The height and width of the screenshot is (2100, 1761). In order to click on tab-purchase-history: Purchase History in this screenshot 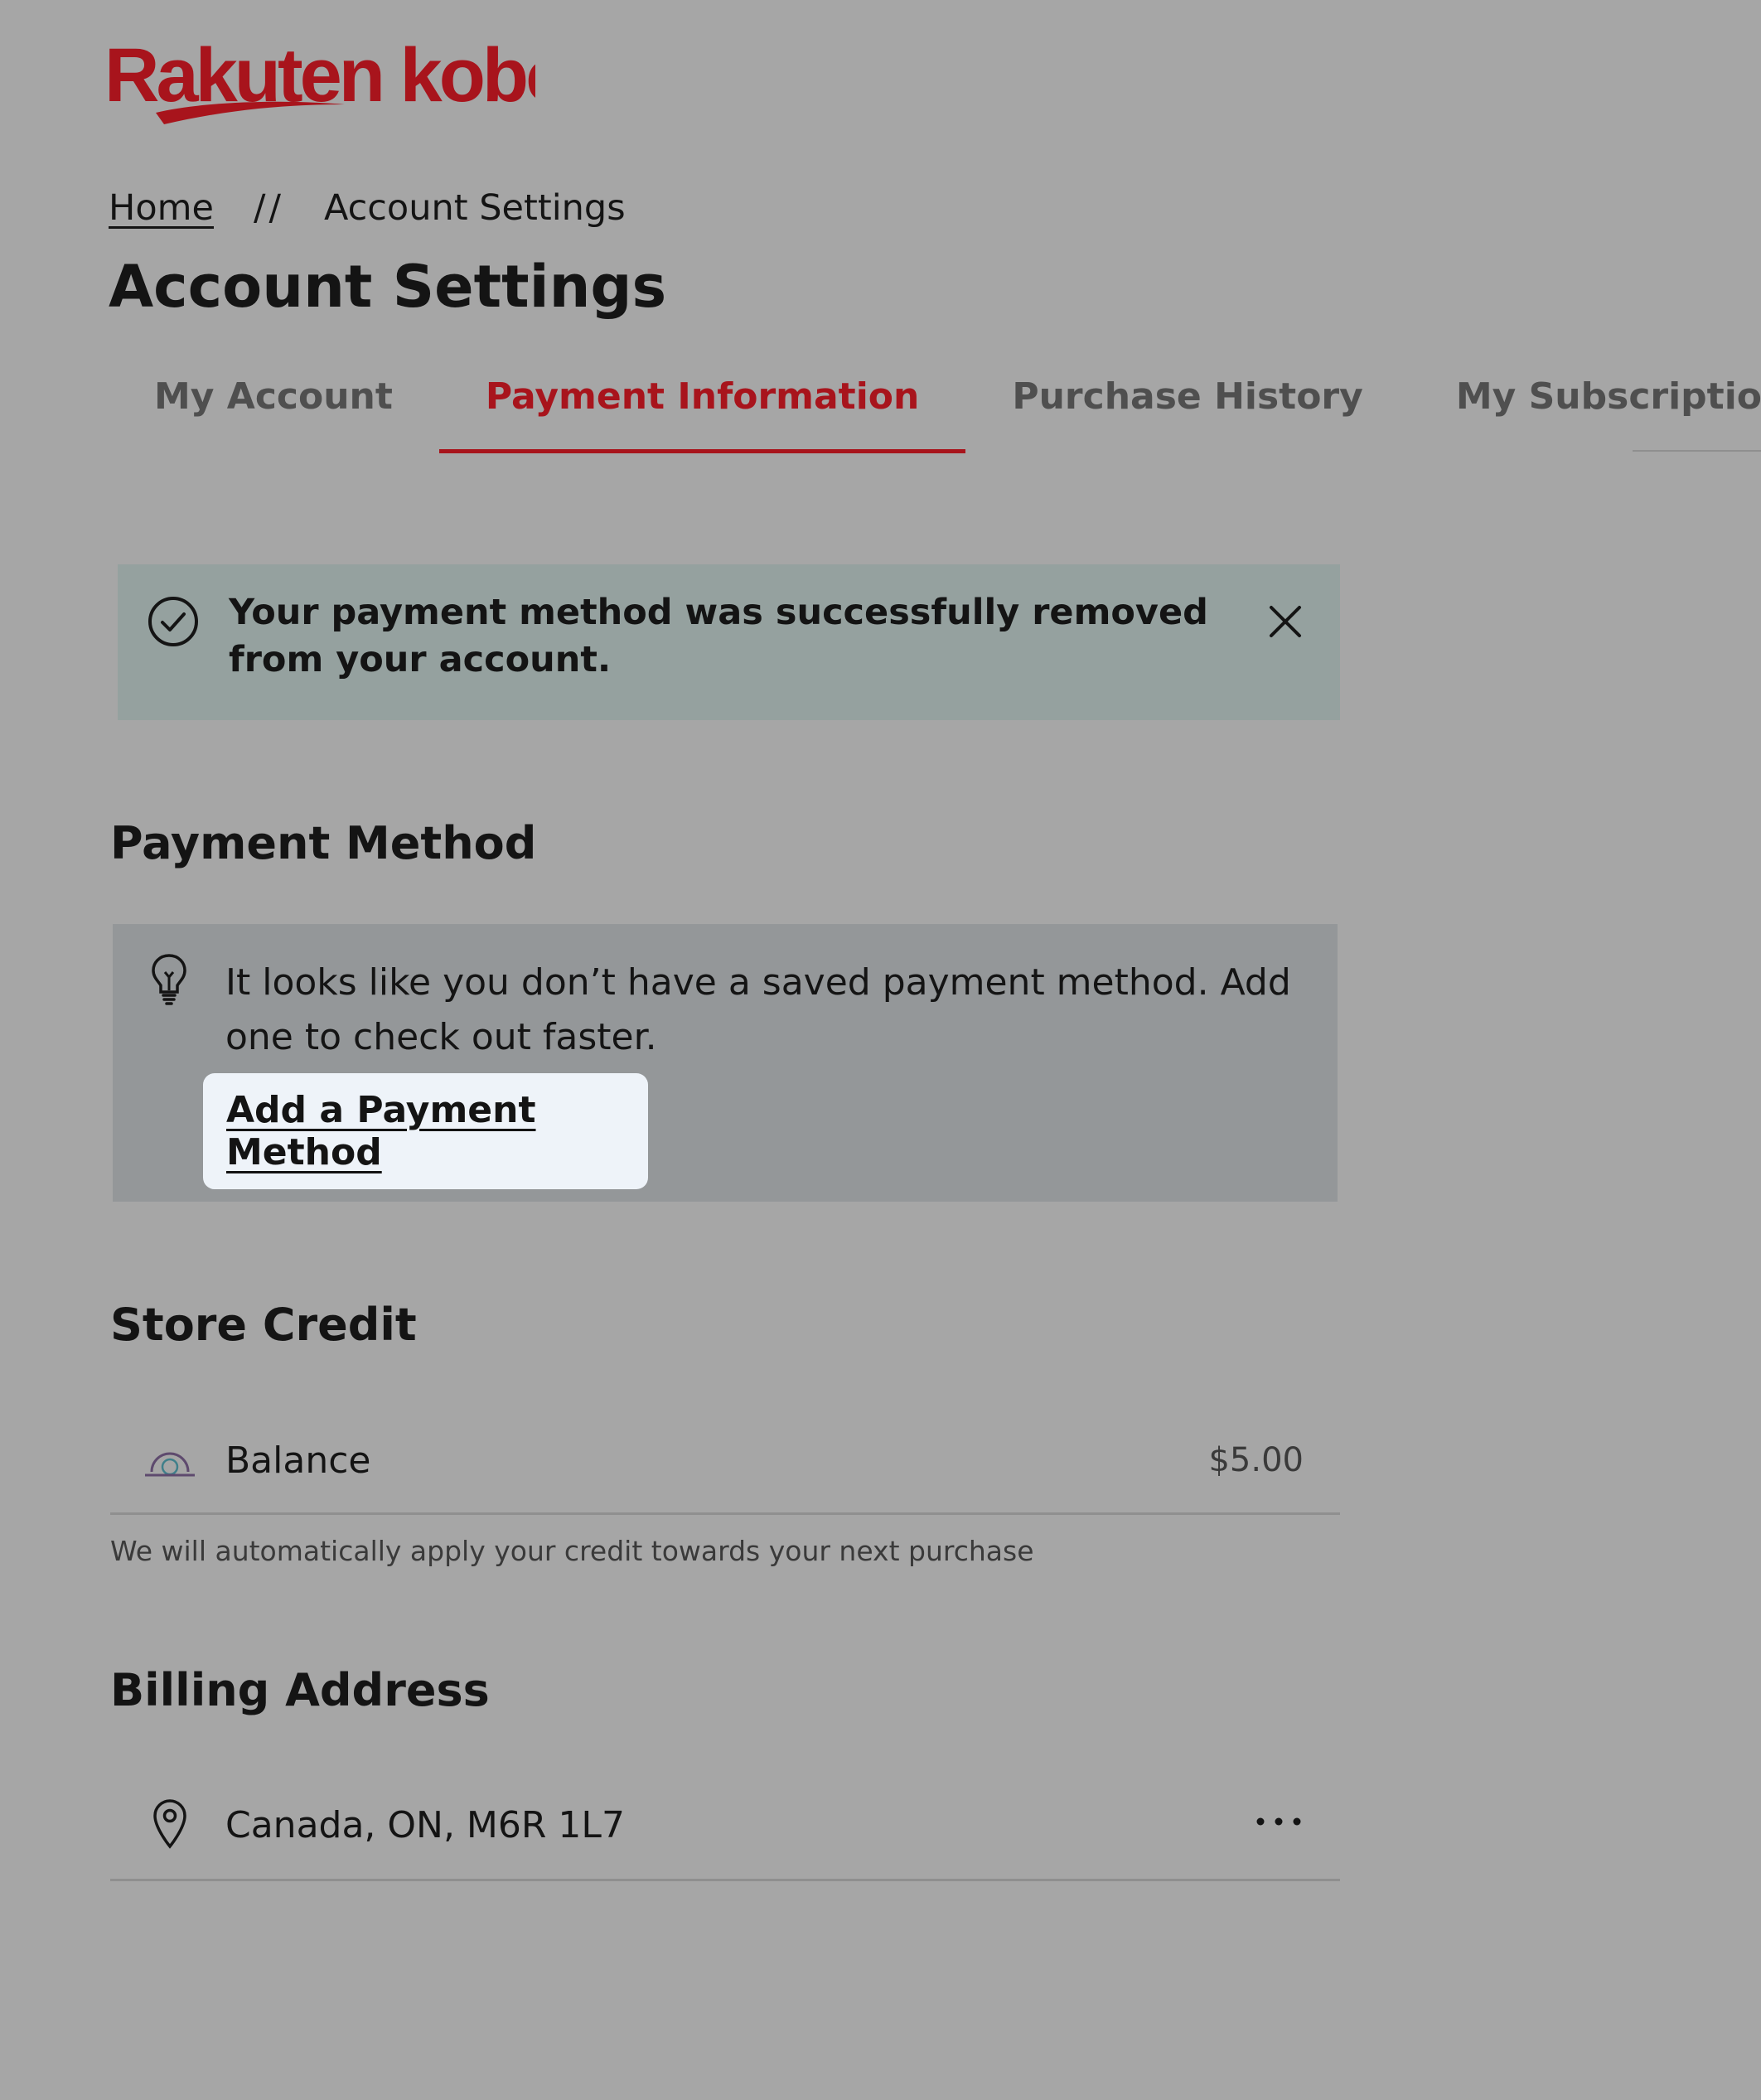, I will do `click(1187, 411)`.